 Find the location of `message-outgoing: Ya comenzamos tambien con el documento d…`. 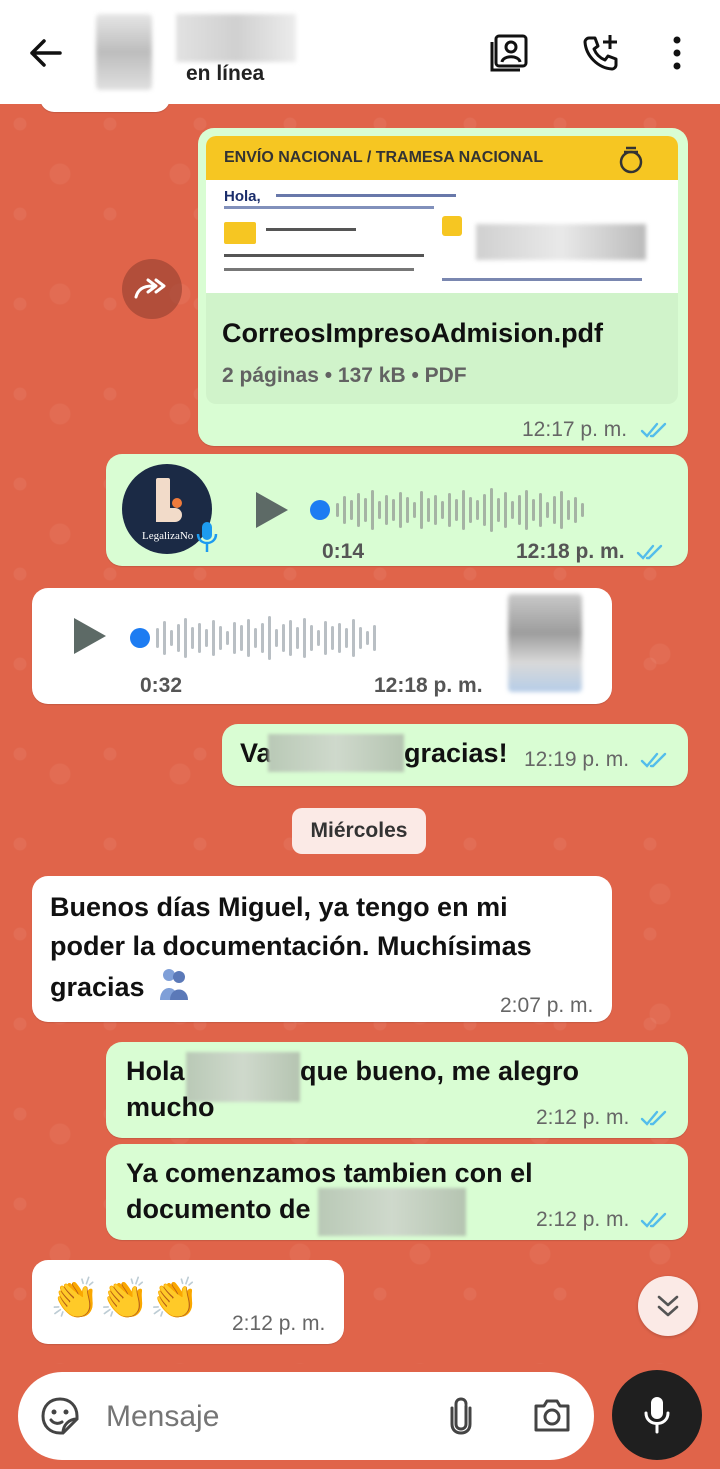

message-outgoing: Ya comenzamos tambien con el documento d… is located at coordinates (397, 1192).